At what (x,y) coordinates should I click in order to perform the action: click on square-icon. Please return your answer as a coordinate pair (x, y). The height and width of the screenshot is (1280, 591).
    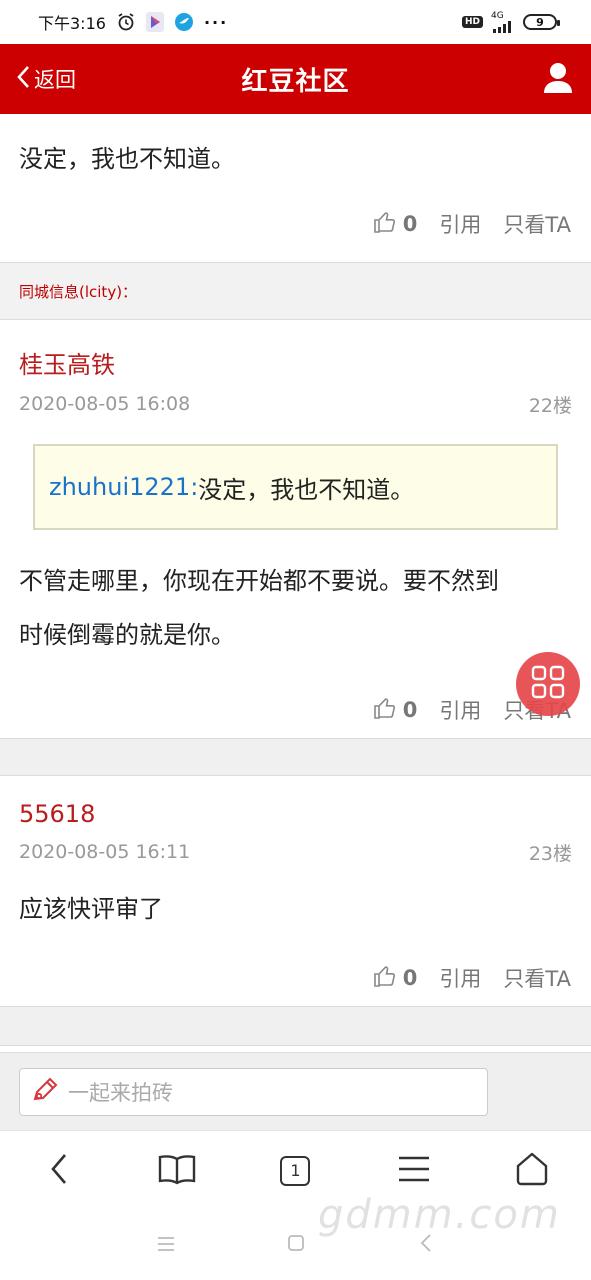
    Looking at the image, I should click on (295, 1245).